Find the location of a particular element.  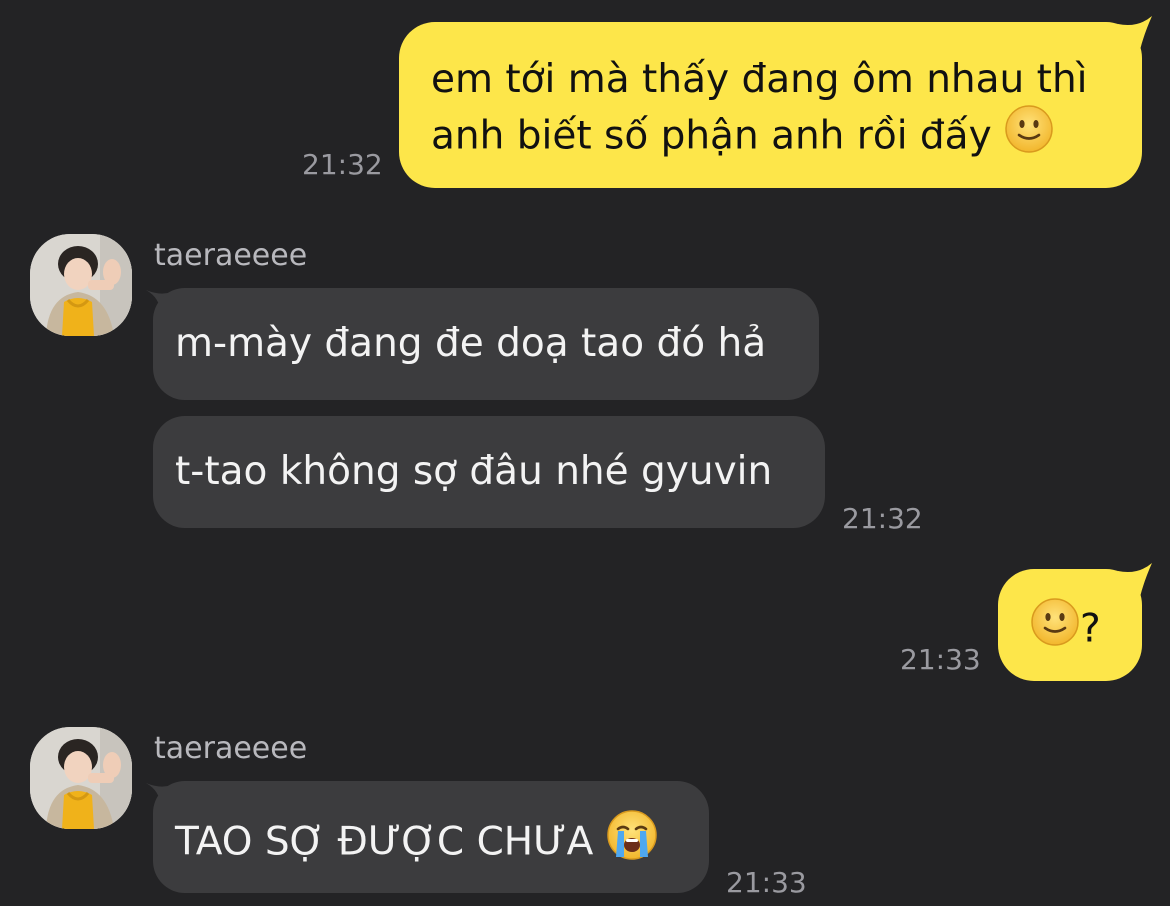

message-text-line: em tới mà thấy đang ôm nhau thì is located at coordinates (759, 79).